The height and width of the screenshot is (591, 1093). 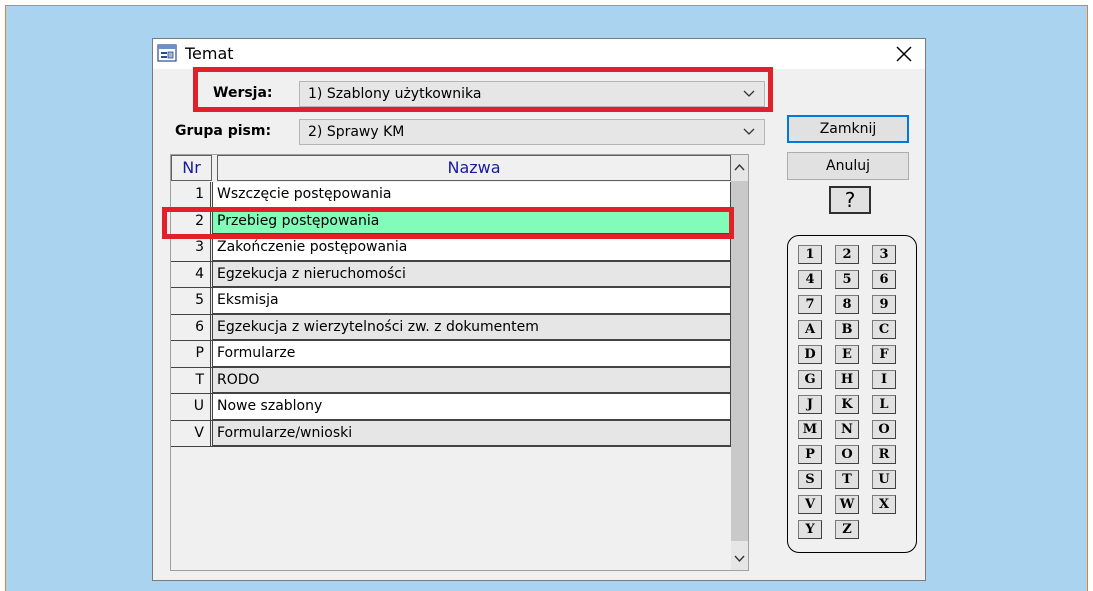 What do you see at coordinates (191, 407) in the screenshot?
I see `row-nr: U` at bounding box center [191, 407].